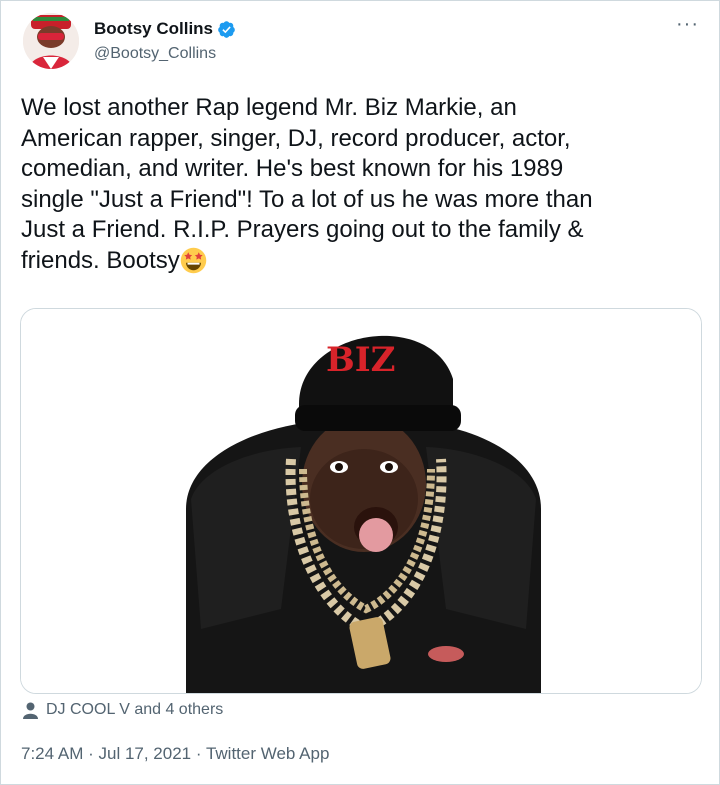  What do you see at coordinates (267, 753) in the screenshot?
I see `tweet-source: Twitter Web App` at bounding box center [267, 753].